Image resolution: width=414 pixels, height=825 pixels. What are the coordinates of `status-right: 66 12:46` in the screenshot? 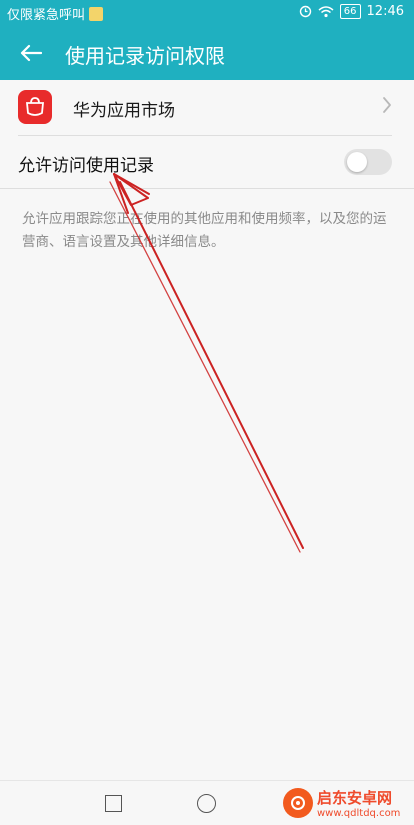 It's located at (351, 11).